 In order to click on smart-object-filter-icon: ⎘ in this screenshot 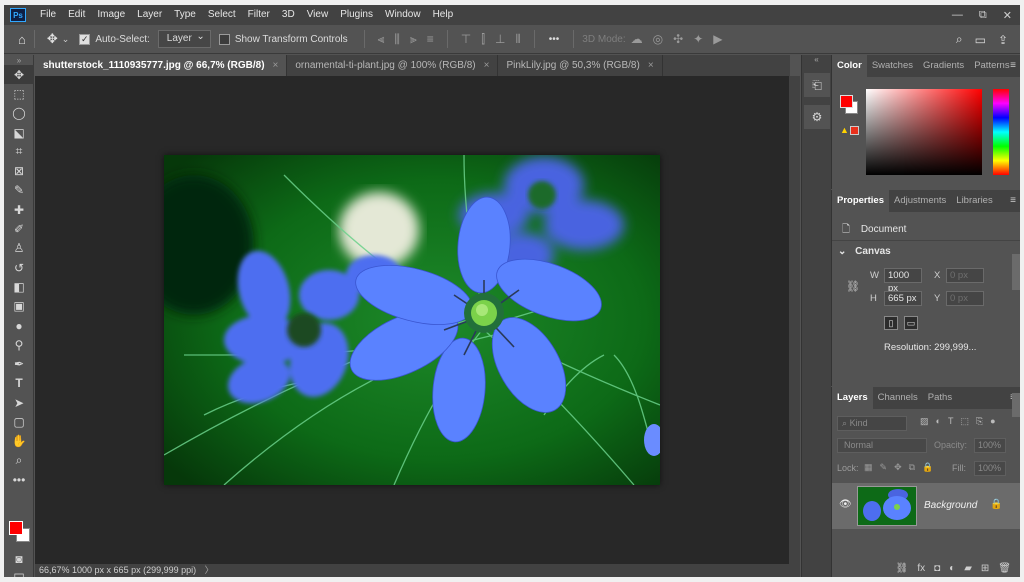, I will do `click(979, 421)`.